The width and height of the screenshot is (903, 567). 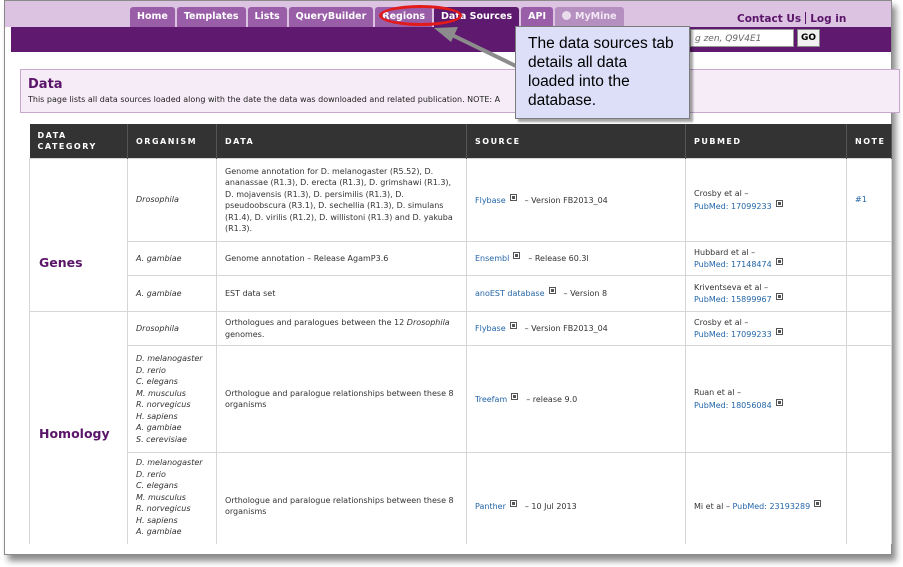 I want to click on organism-cell: A. gambiae, so click(x=172, y=293).